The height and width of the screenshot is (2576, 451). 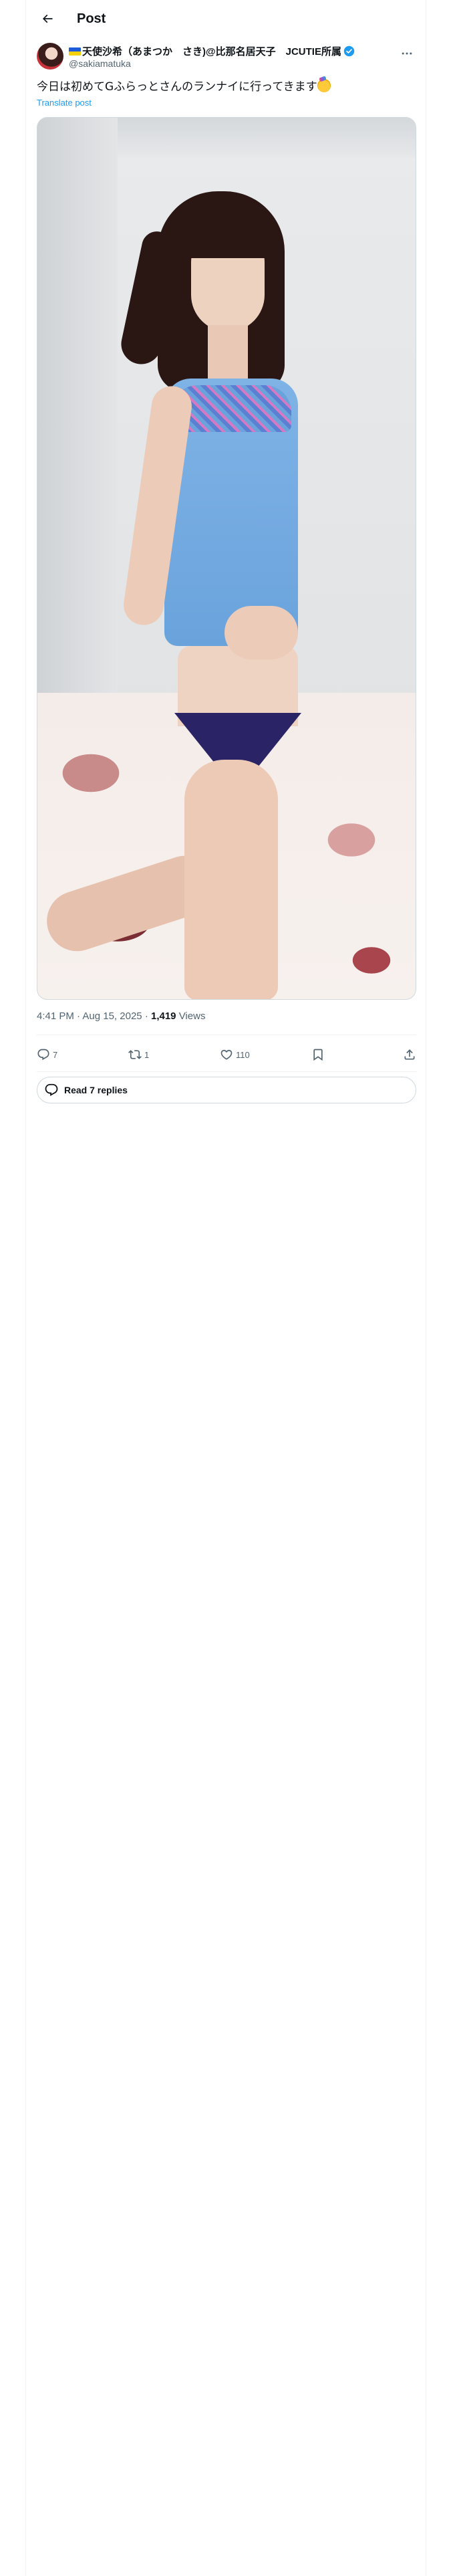 I want to click on author-name-link: 天使沙希（あまつか さき)@比那名居天子 JCUTIE所属, so click(x=212, y=51).